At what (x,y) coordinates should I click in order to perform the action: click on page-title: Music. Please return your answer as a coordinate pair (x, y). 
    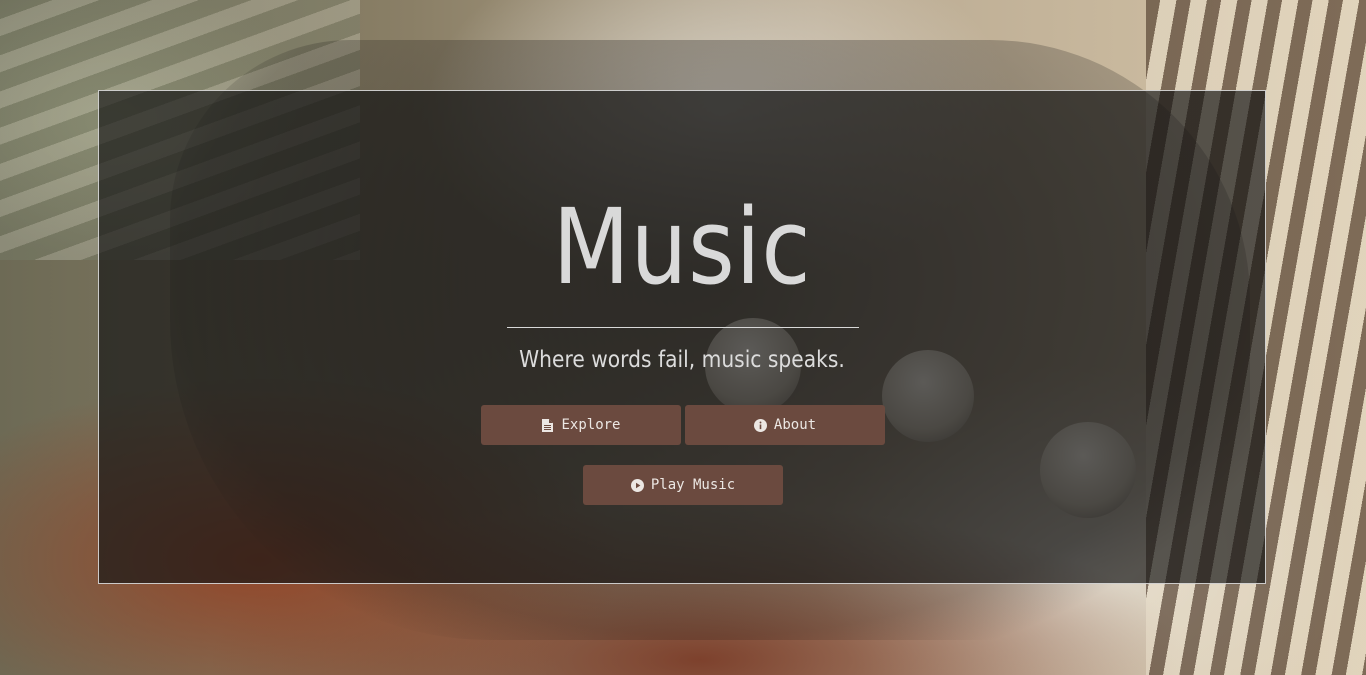
    Looking at the image, I should click on (682, 247).